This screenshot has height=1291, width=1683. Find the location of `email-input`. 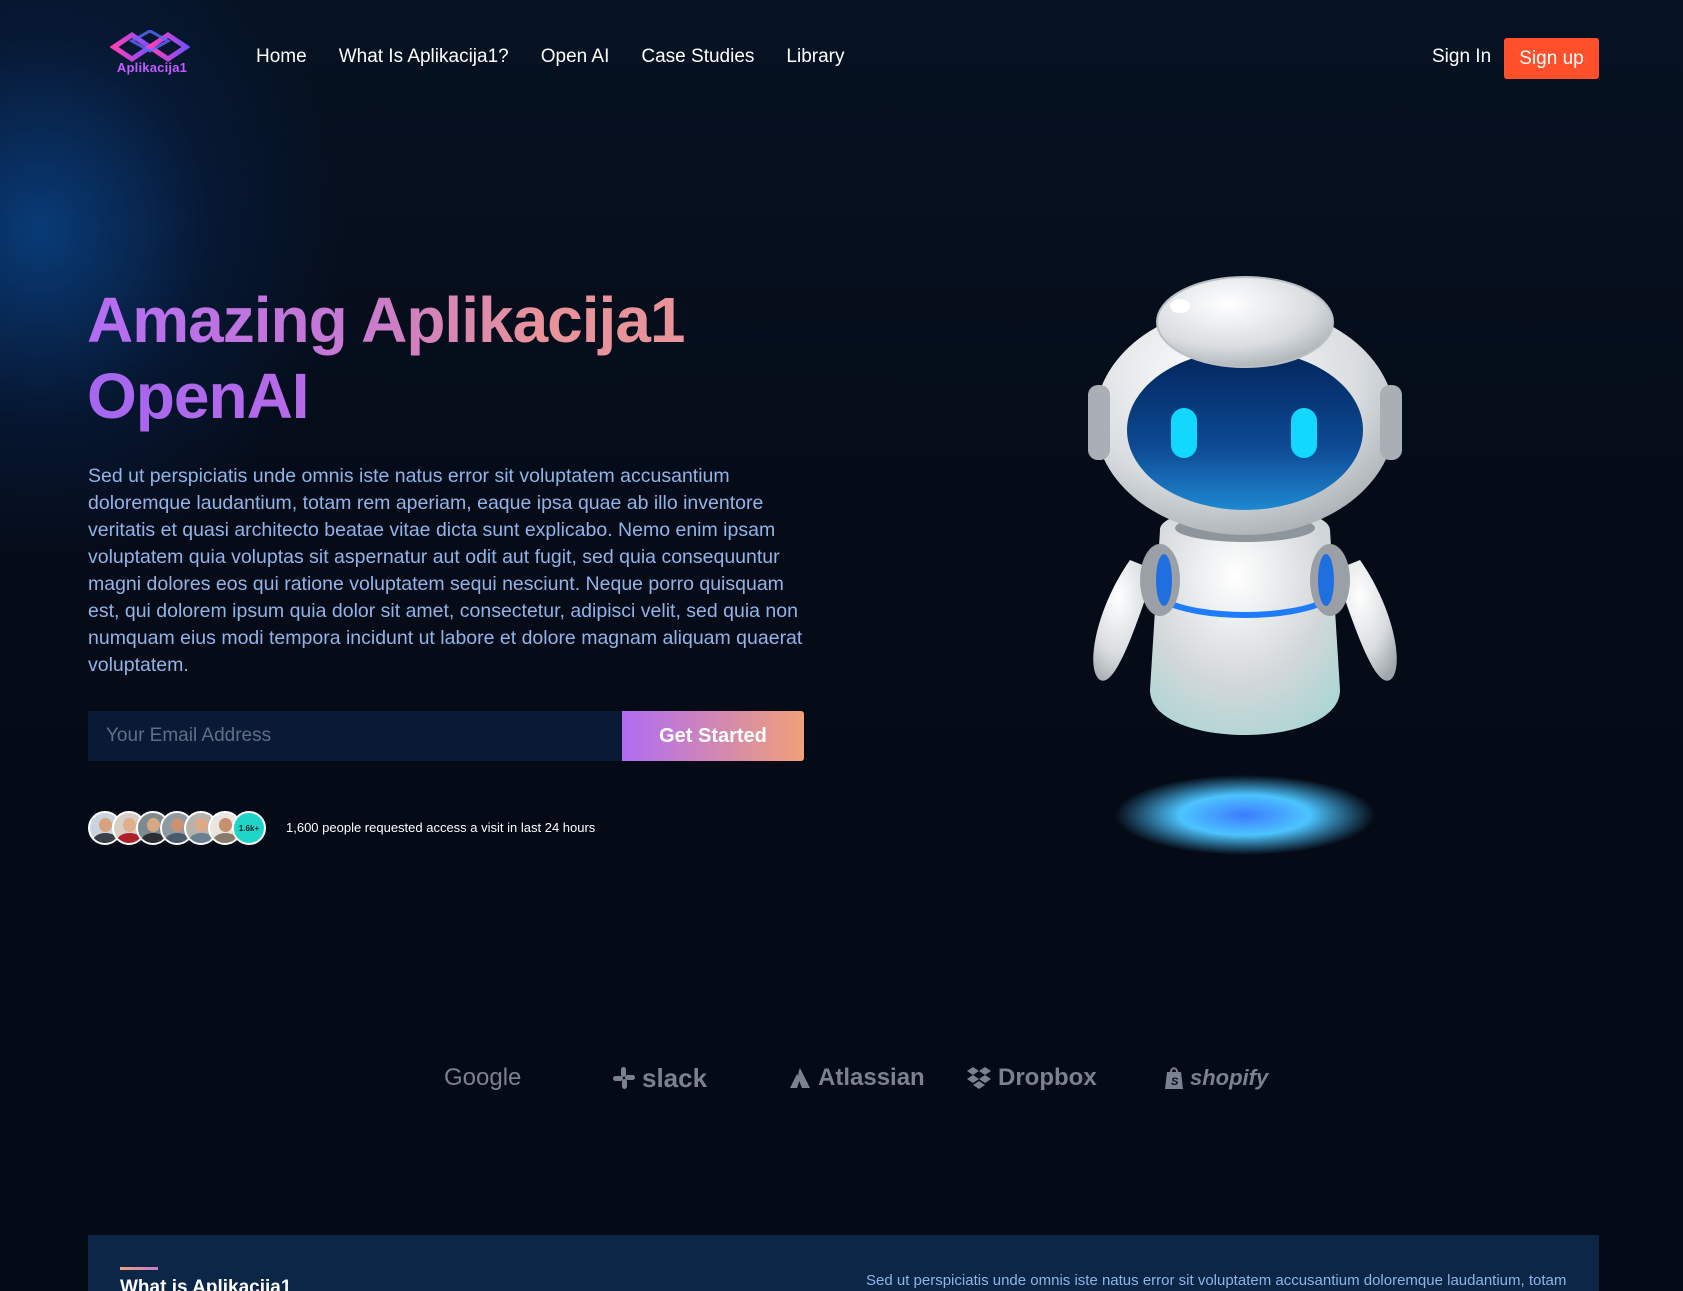

email-input is located at coordinates (355, 736).